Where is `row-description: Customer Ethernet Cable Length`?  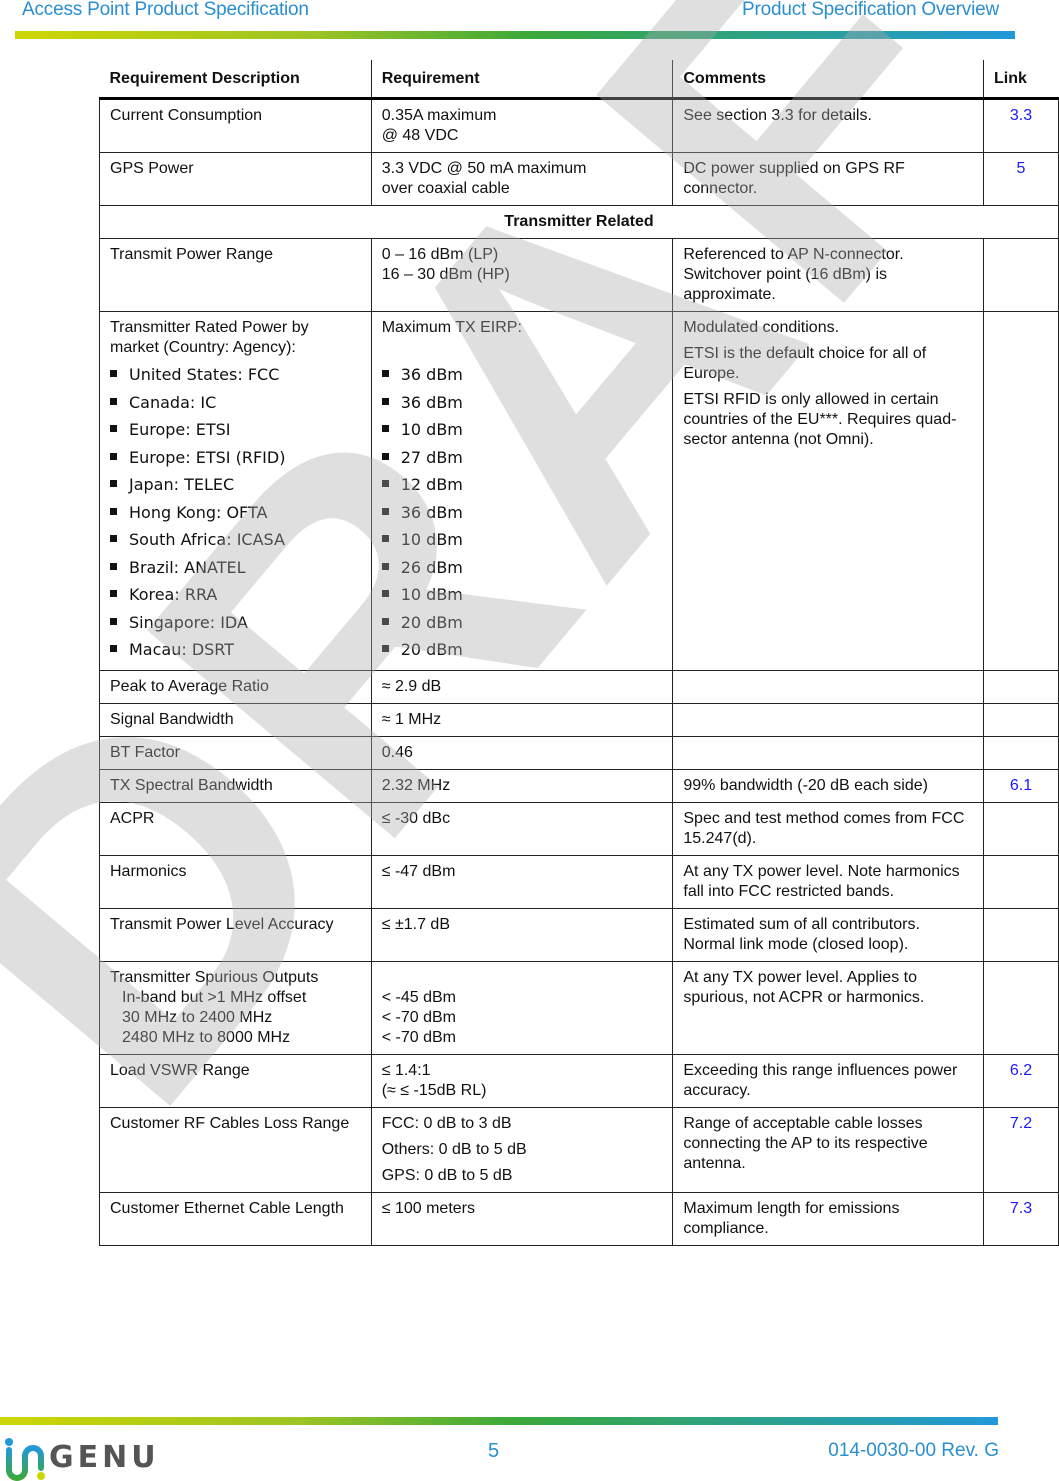
row-description: Customer Ethernet Cable Length is located at coordinates (235, 1218).